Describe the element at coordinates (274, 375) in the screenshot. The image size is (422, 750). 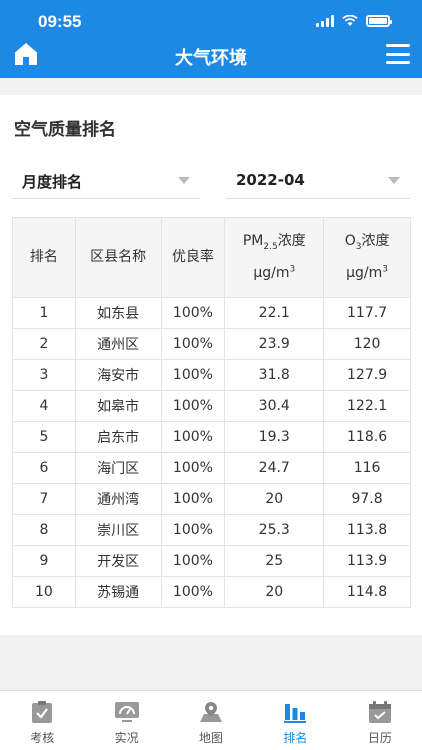
I see `cell-pm25: 31.8` at that location.